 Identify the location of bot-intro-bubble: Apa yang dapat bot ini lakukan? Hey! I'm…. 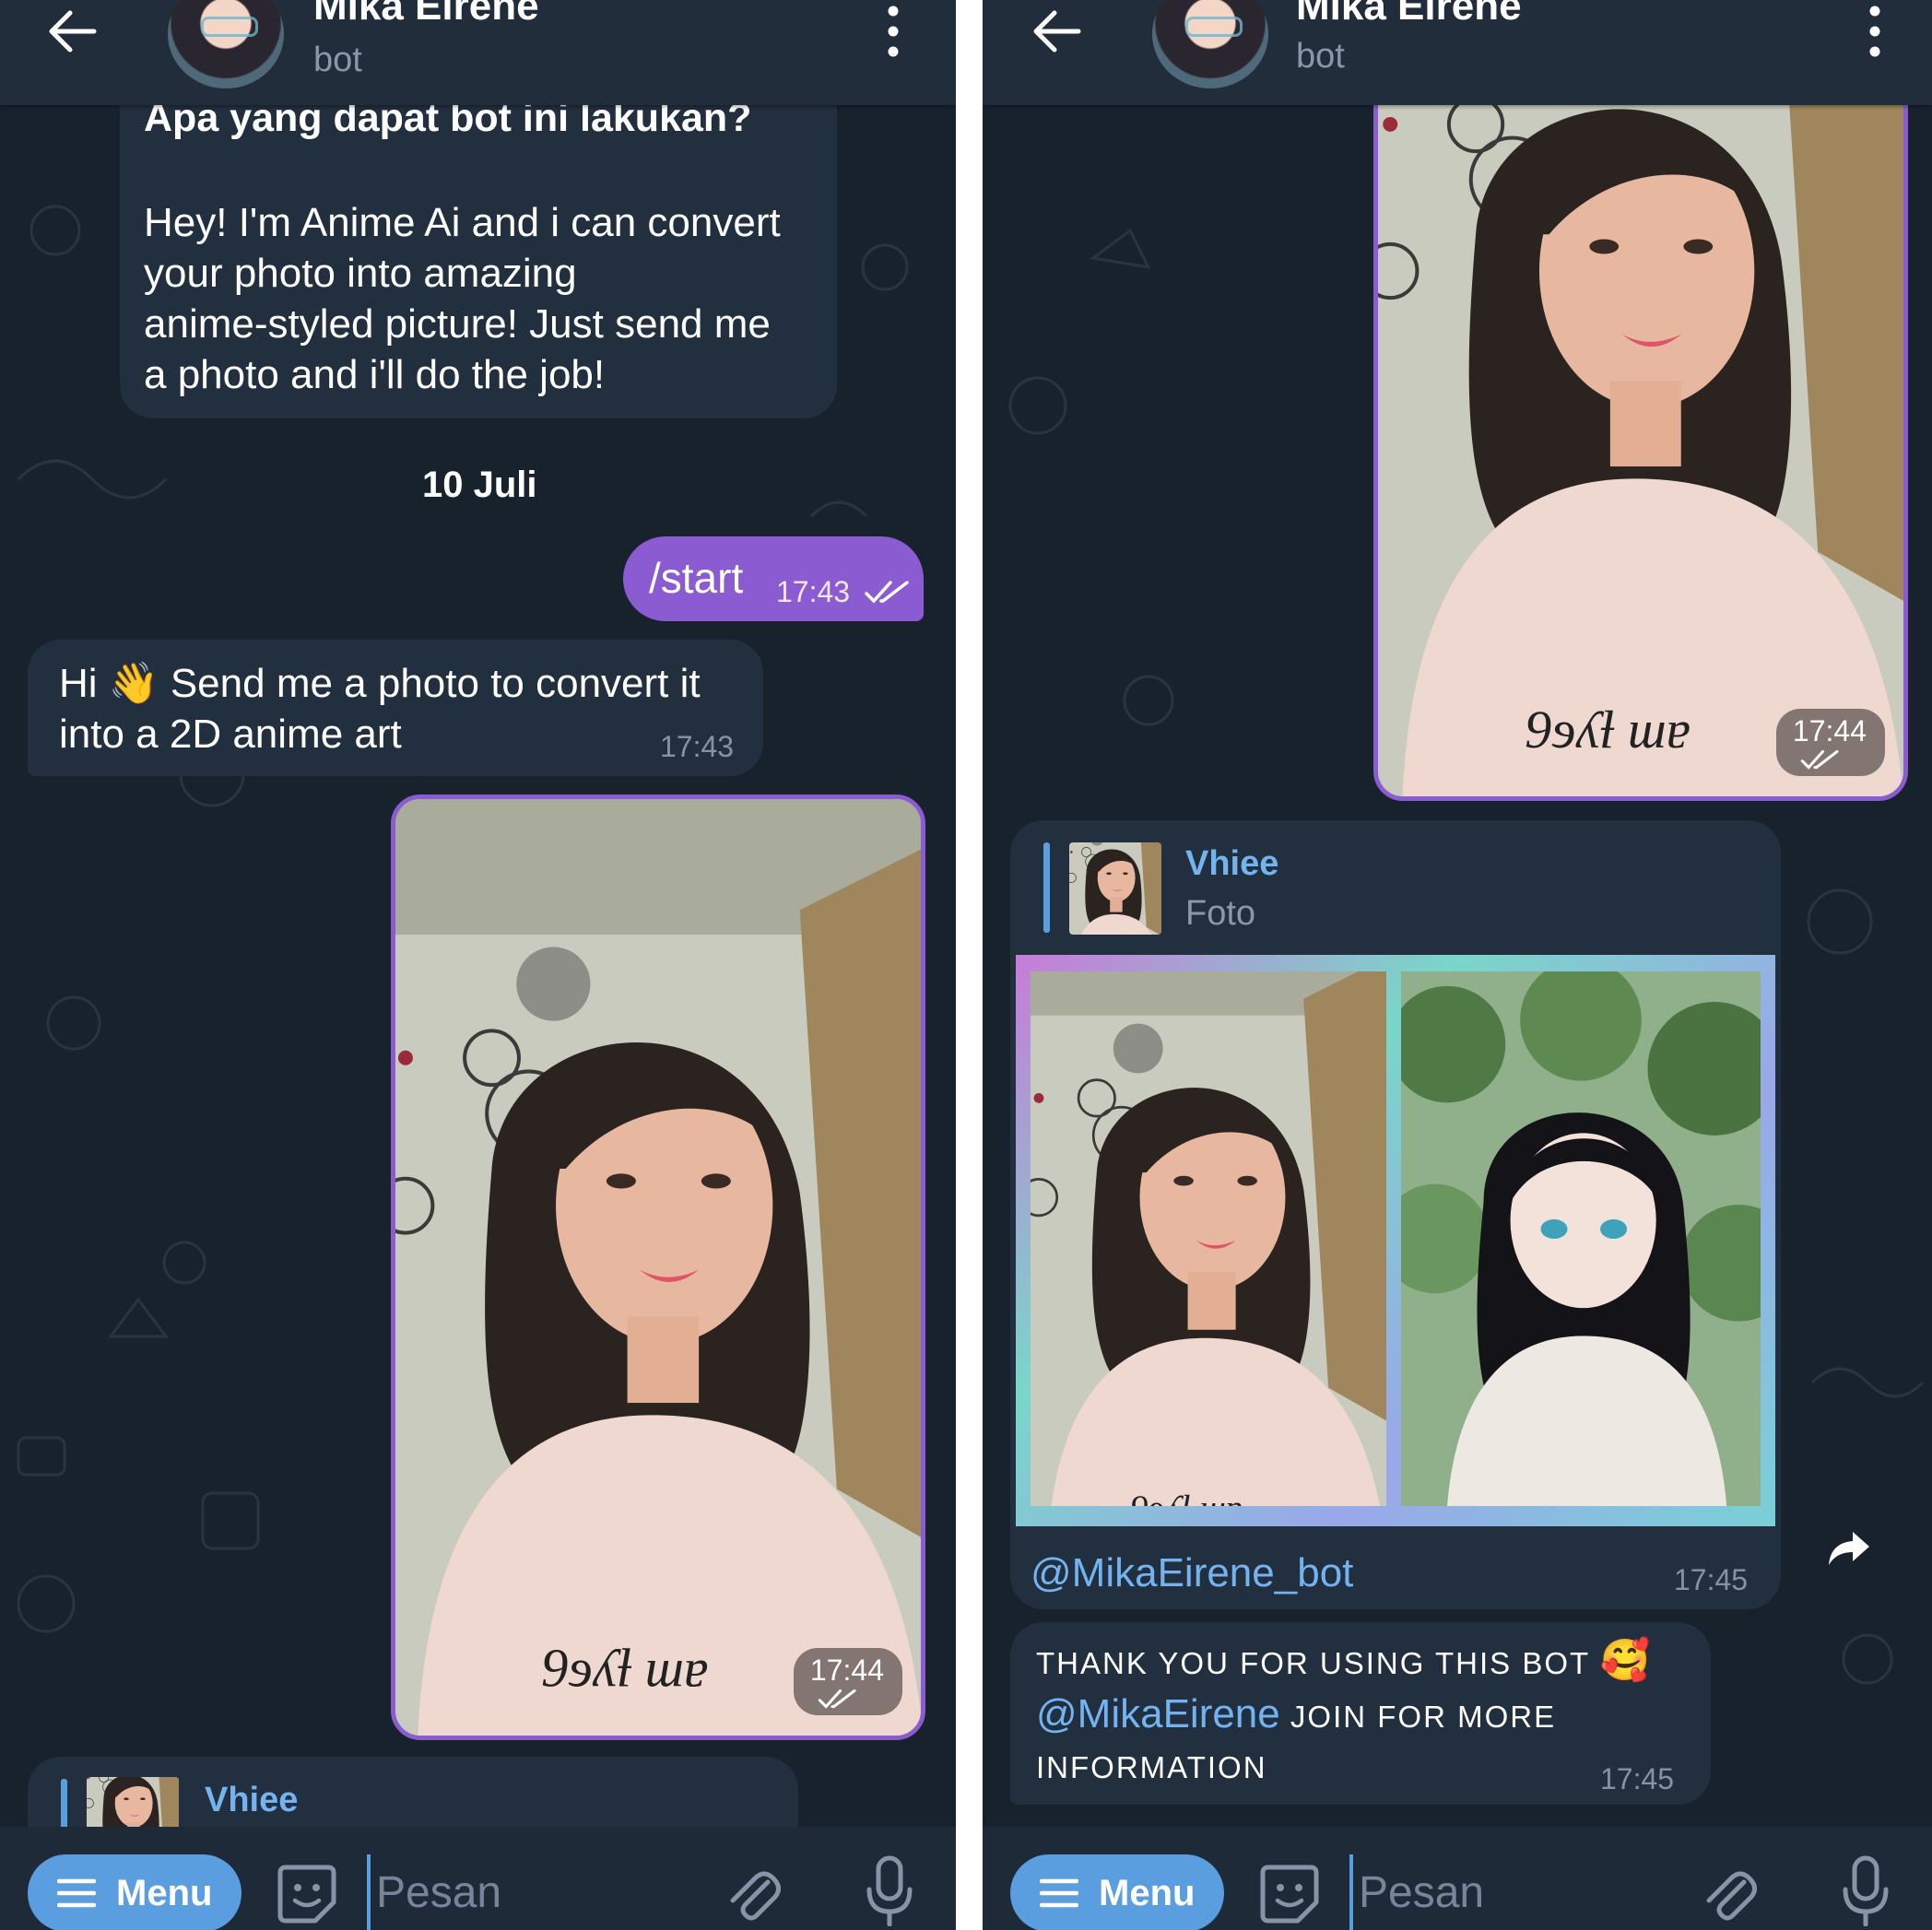
(478, 236).